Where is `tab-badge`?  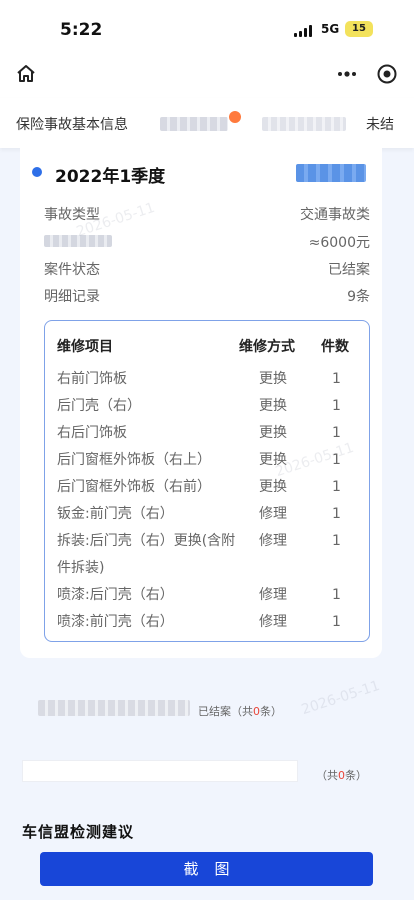 tab-badge is located at coordinates (235, 117).